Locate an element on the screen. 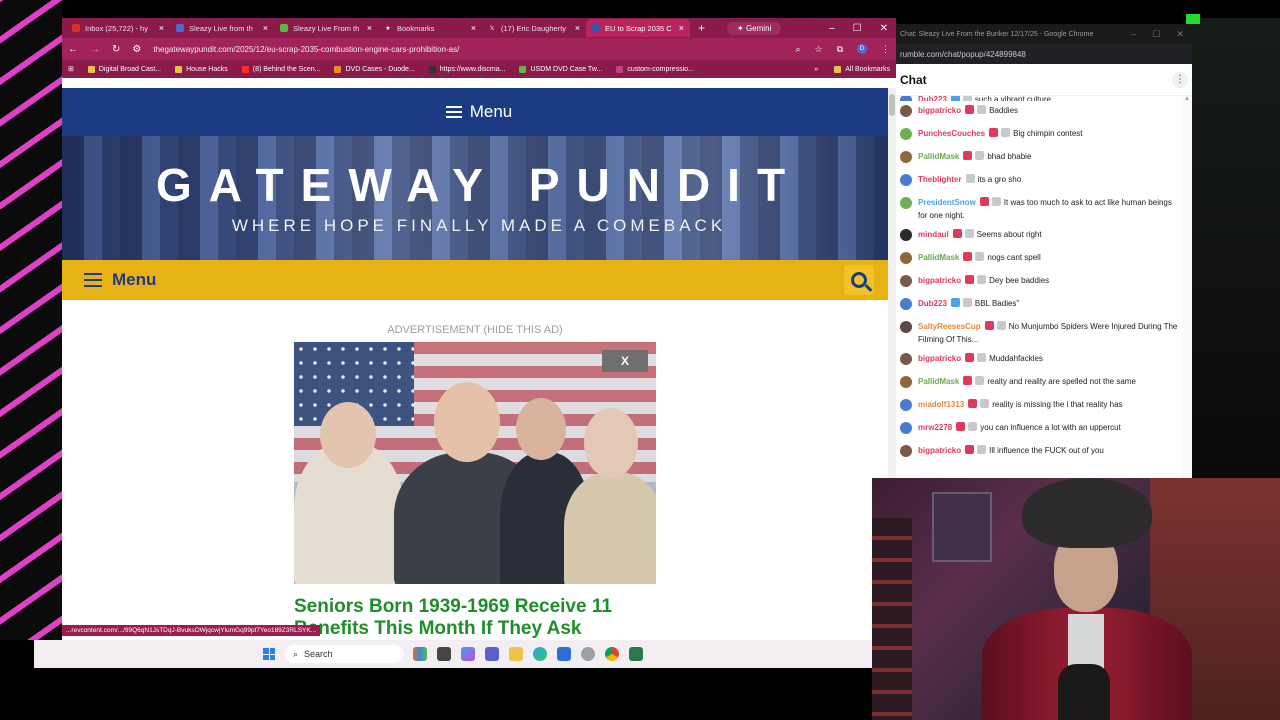  edge-icon is located at coordinates (540, 654).